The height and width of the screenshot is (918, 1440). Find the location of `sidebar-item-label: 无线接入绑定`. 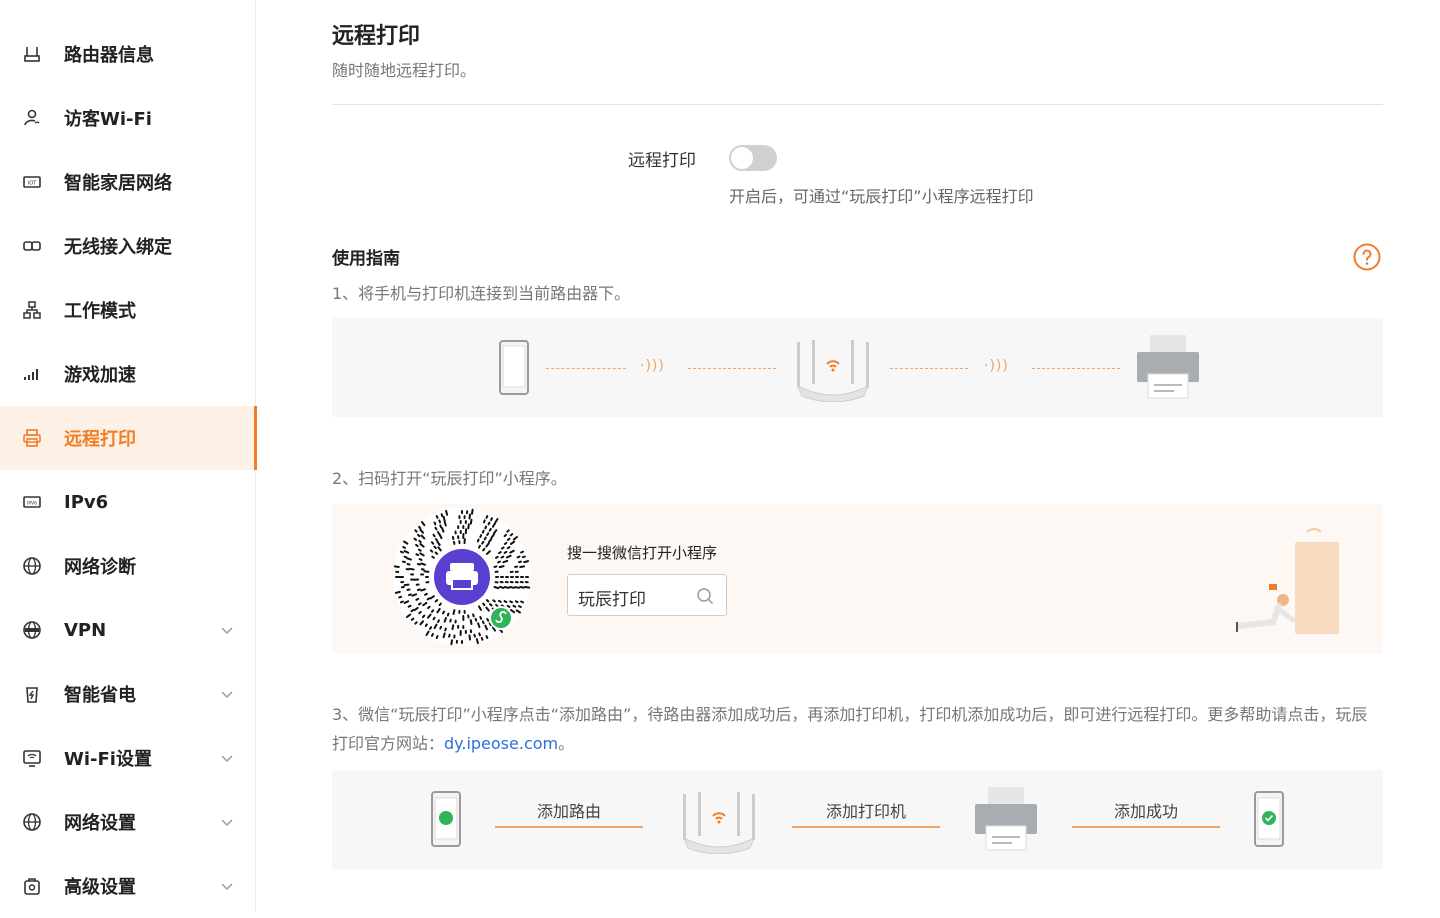

sidebar-item-label: 无线接入绑定 is located at coordinates (118, 246).